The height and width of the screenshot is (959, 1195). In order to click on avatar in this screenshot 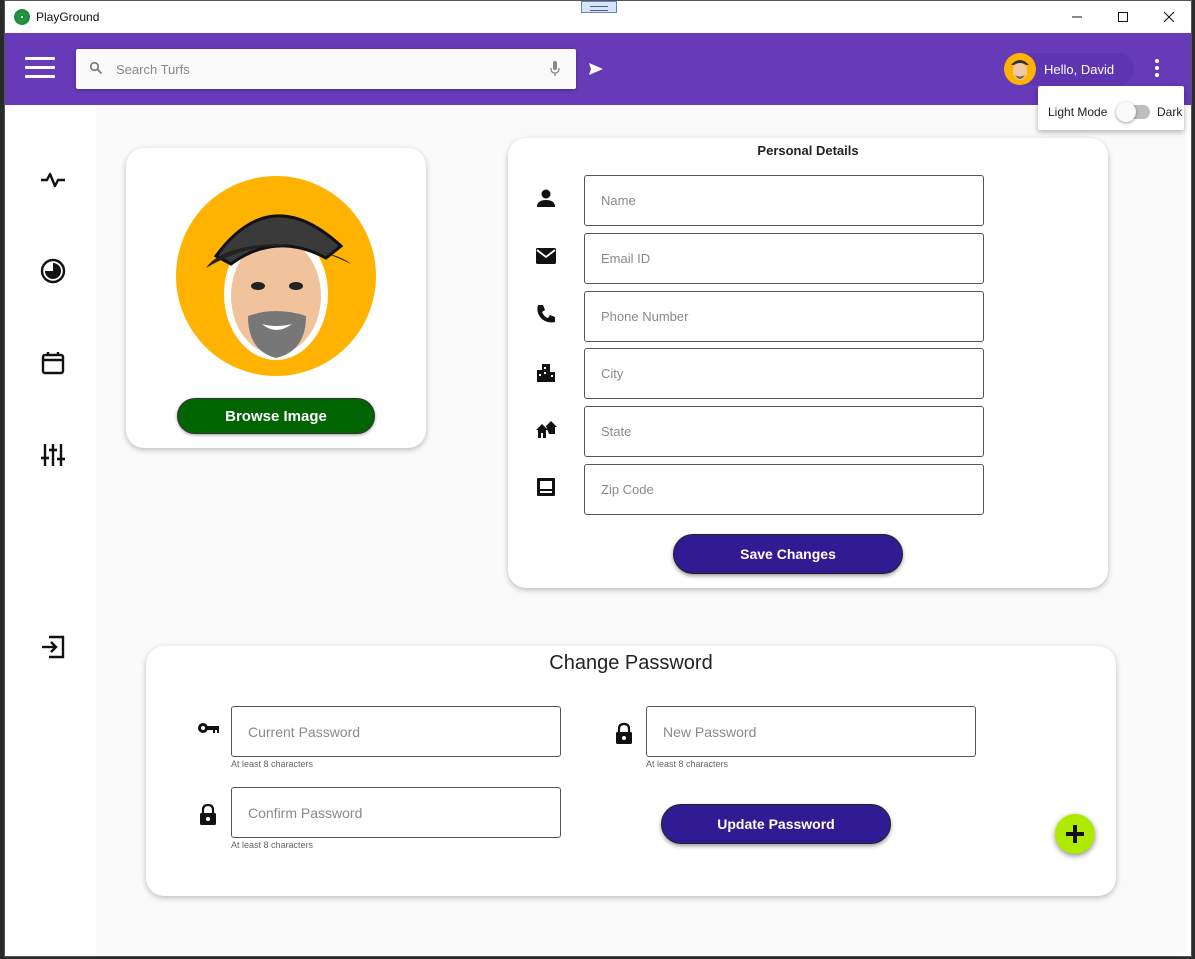, I will do `click(1020, 69)`.